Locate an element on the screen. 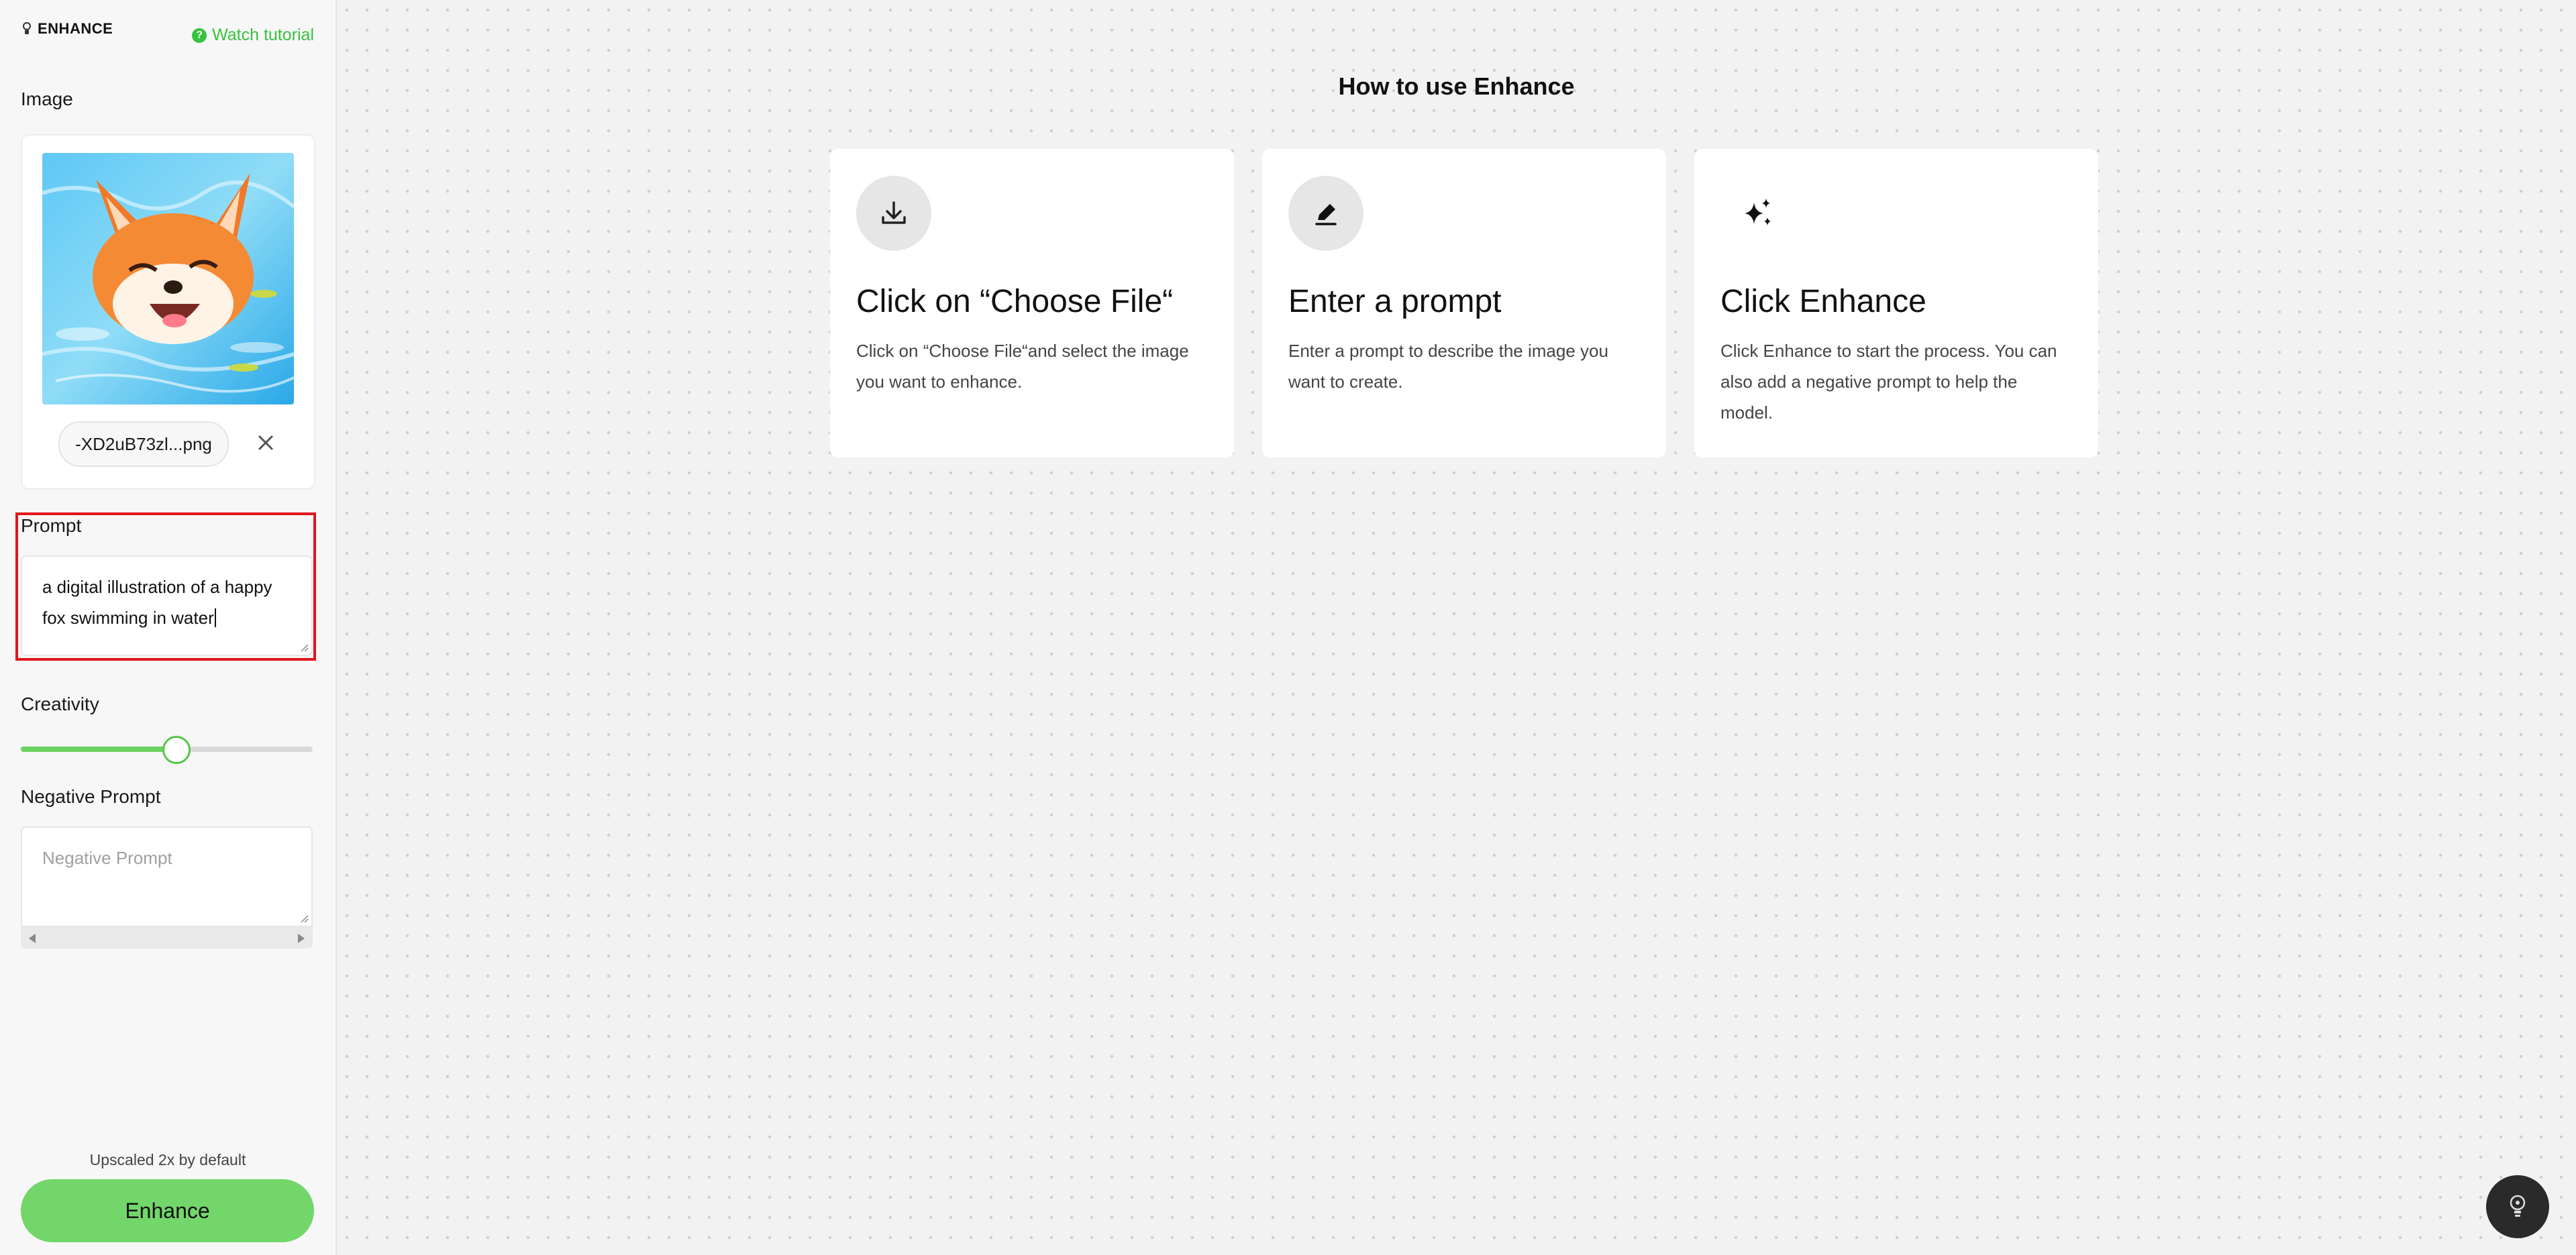  file-name: -XD2uB73zl...png is located at coordinates (143, 443).